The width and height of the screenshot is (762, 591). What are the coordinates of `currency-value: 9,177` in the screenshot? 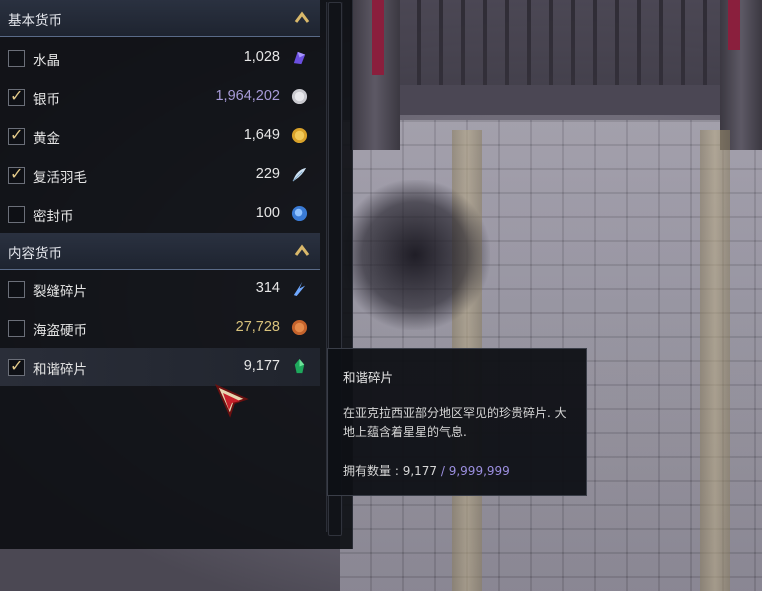 It's located at (261, 366).